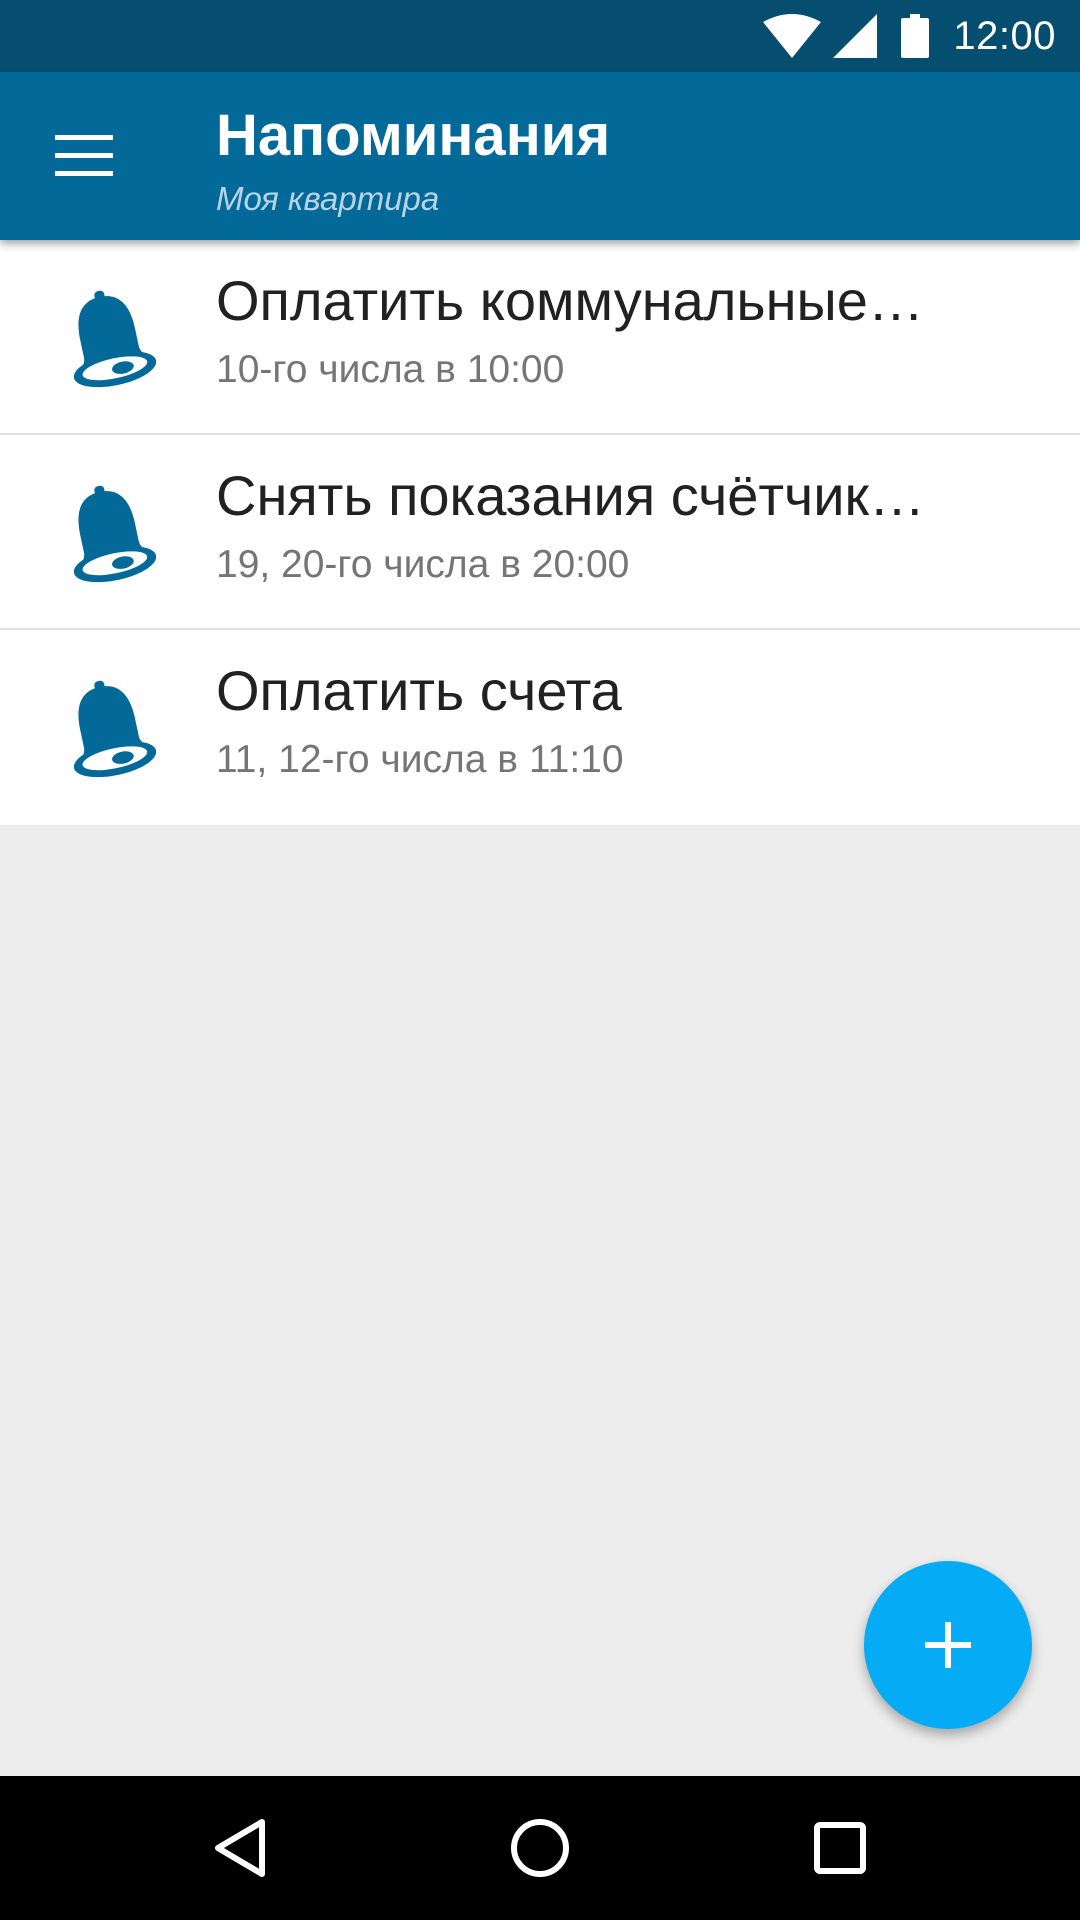 This screenshot has width=1080, height=1920. I want to click on back-icon, so click(240, 1848).